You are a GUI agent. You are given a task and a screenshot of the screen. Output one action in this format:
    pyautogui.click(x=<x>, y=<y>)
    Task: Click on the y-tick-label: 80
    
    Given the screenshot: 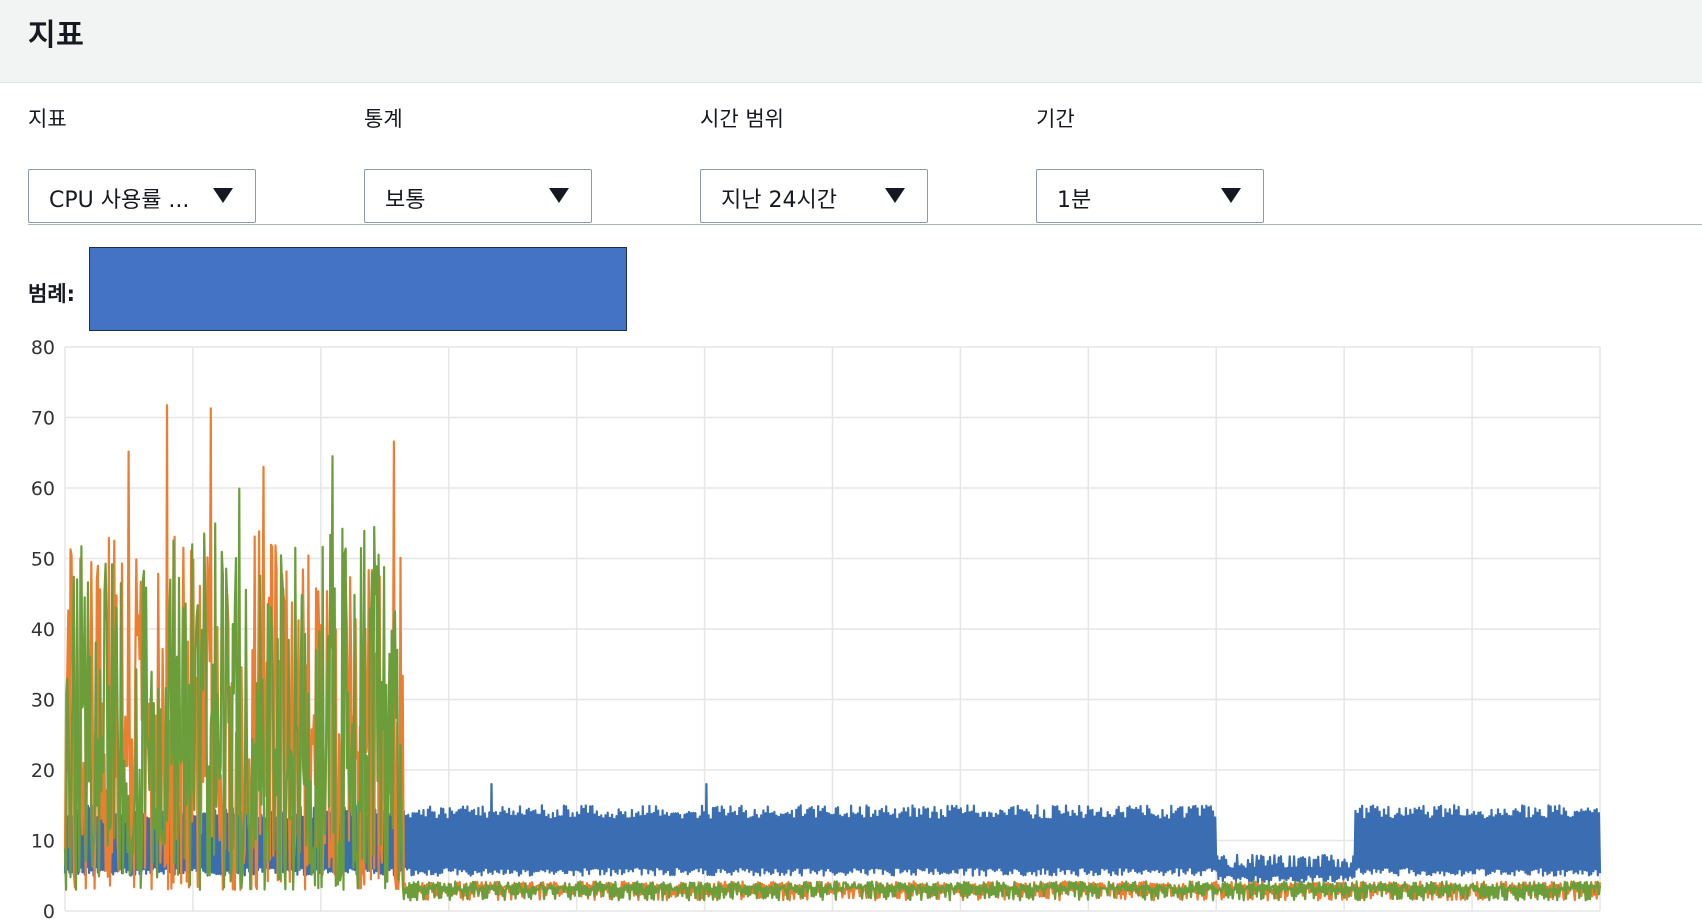 What is the action you would take?
    pyautogui.click(x=43, y=348)
    